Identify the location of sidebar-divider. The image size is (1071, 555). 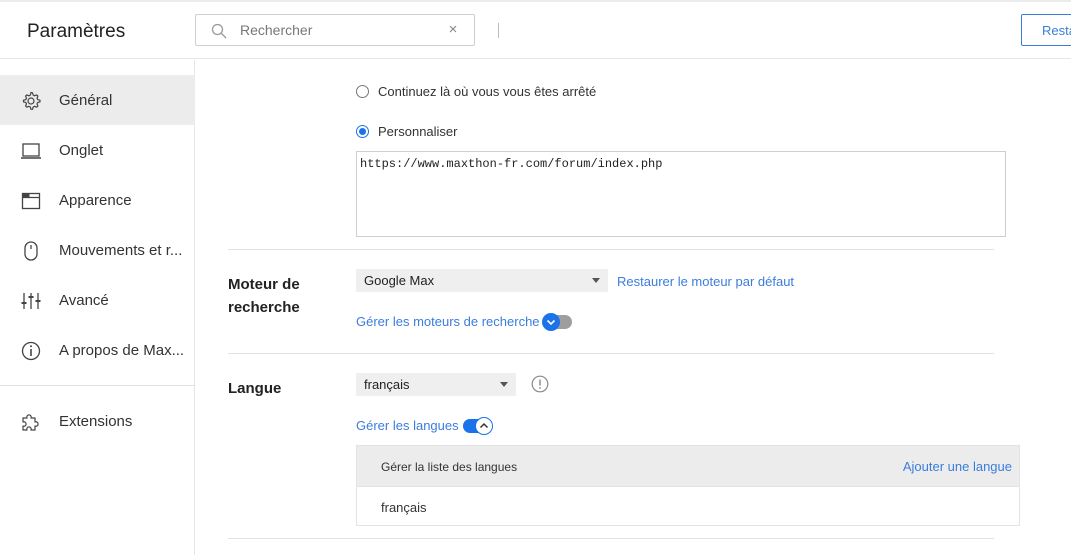
(97, 385).